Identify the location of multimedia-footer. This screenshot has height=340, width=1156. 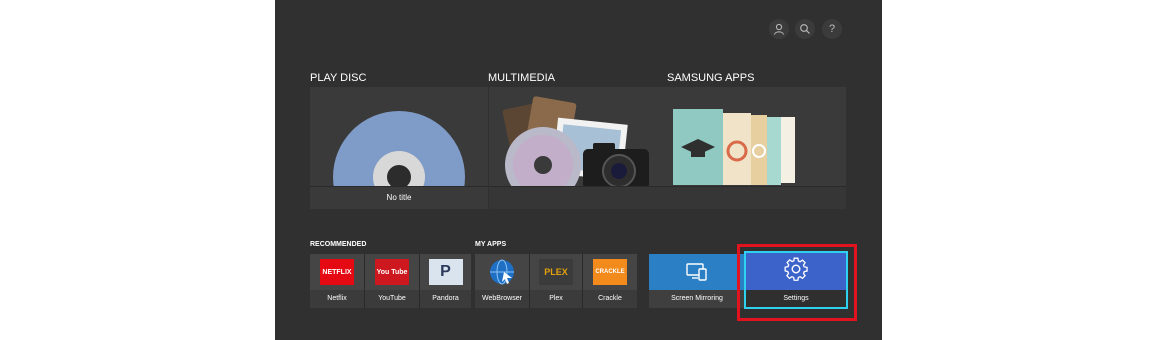
(578, 197).